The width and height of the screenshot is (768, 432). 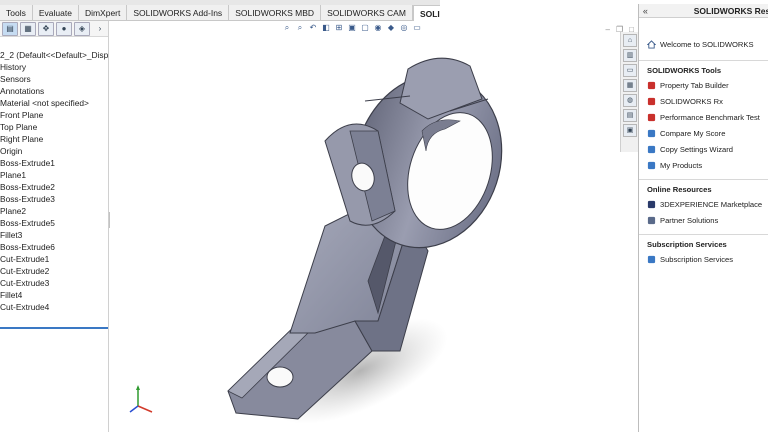 I want to click on partner-icon, so click(x=651, y=220).